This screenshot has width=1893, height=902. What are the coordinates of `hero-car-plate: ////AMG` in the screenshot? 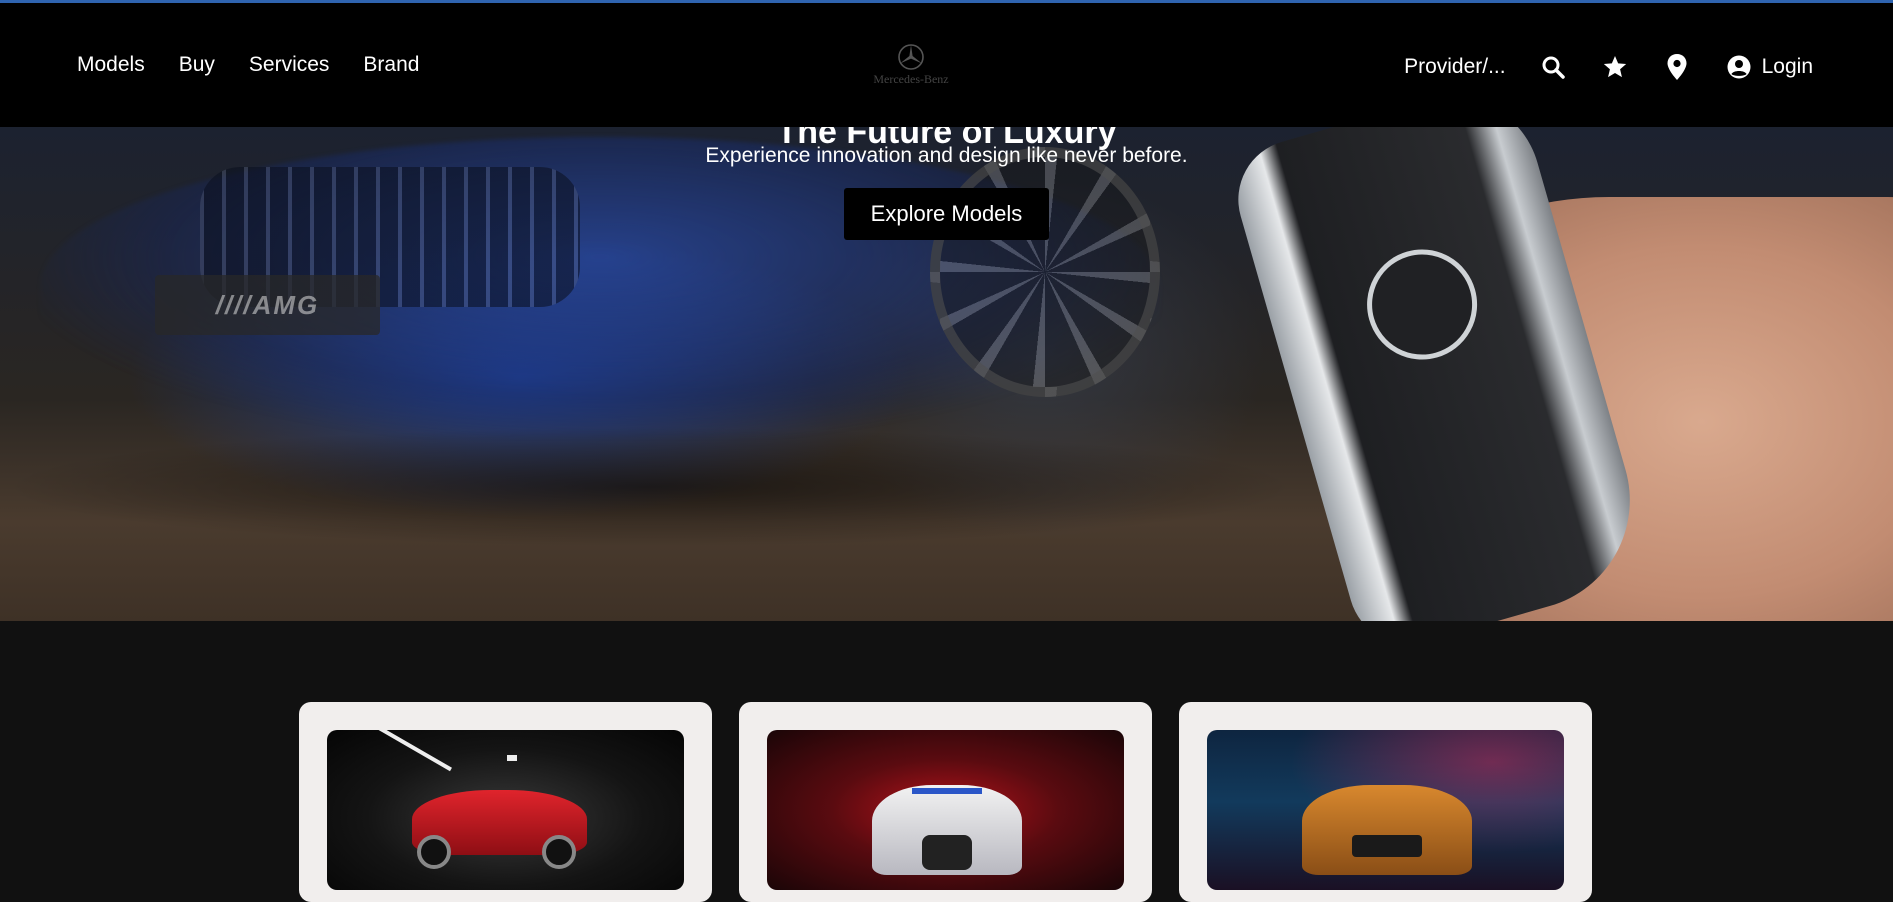 It's located at (267, 305).